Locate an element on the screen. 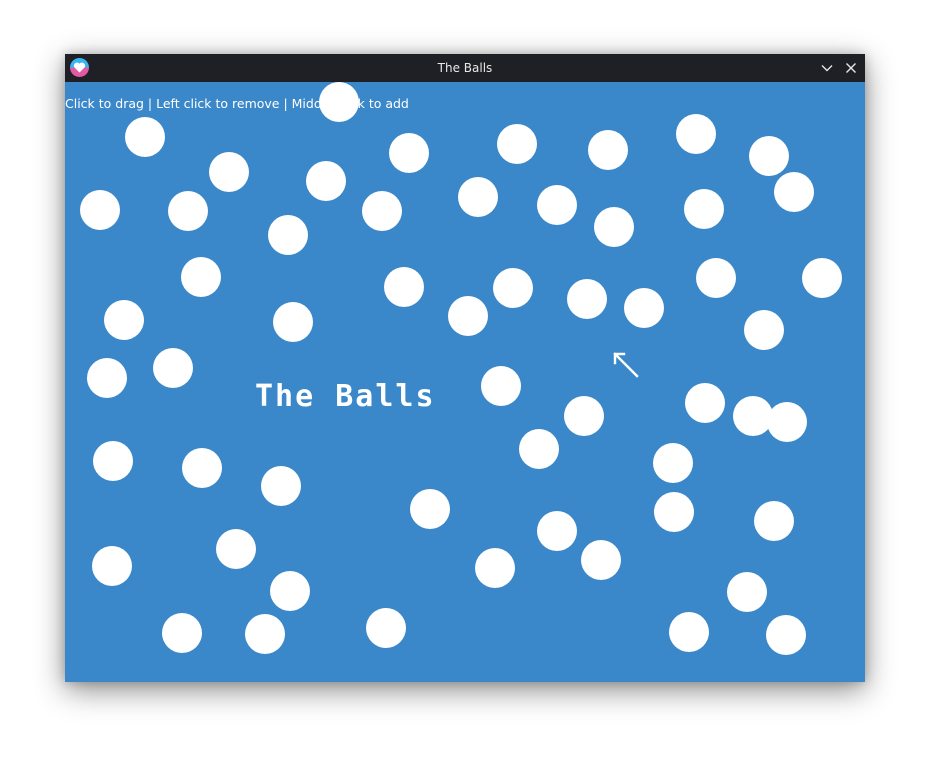 Image resolution: width=930 pixels, height=759 pixels. title-bar: The Balls is located at coordinates (465, 68).